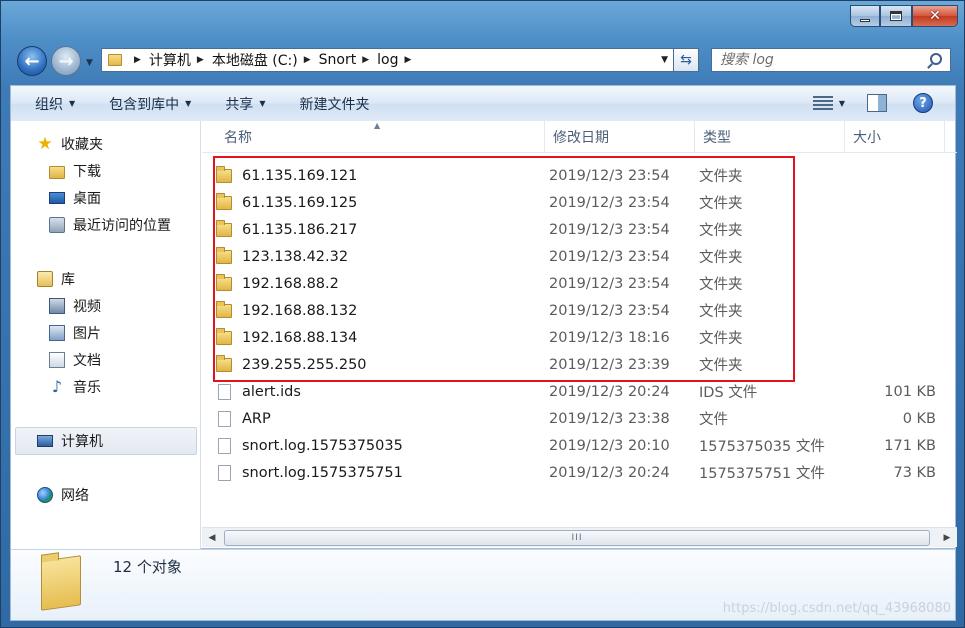  Describe the element at coordinates (106, 335) in the screenshot. I see `navigation-pane: ★ 收藏夹 下载 桌面 最近访问的位置 库 视频 图片 文档 ♪ 音乐 计算机 网络` at that location.